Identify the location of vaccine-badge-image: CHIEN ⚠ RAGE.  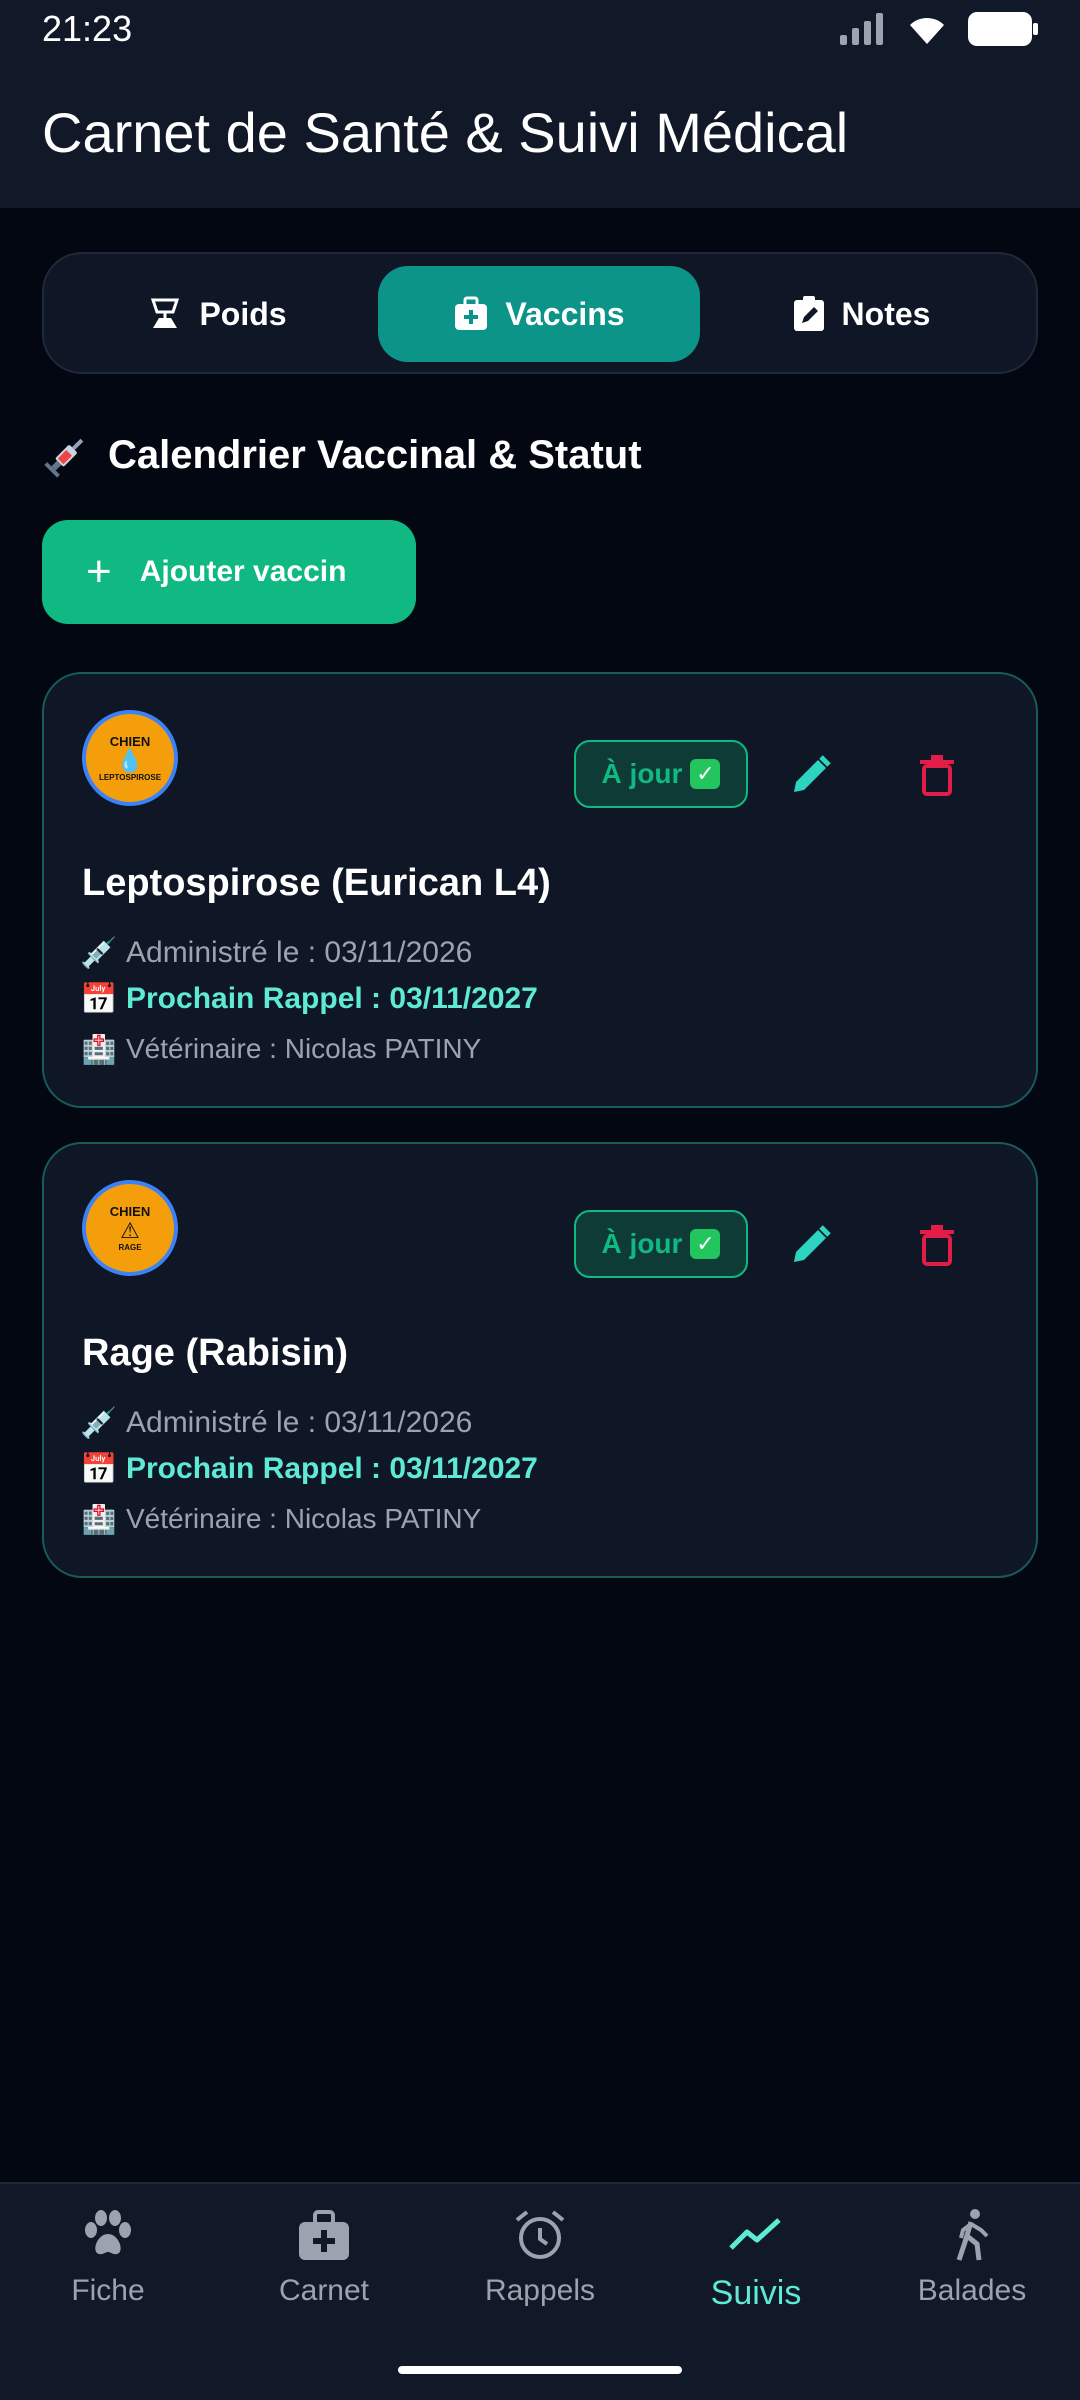
(130, 1228).